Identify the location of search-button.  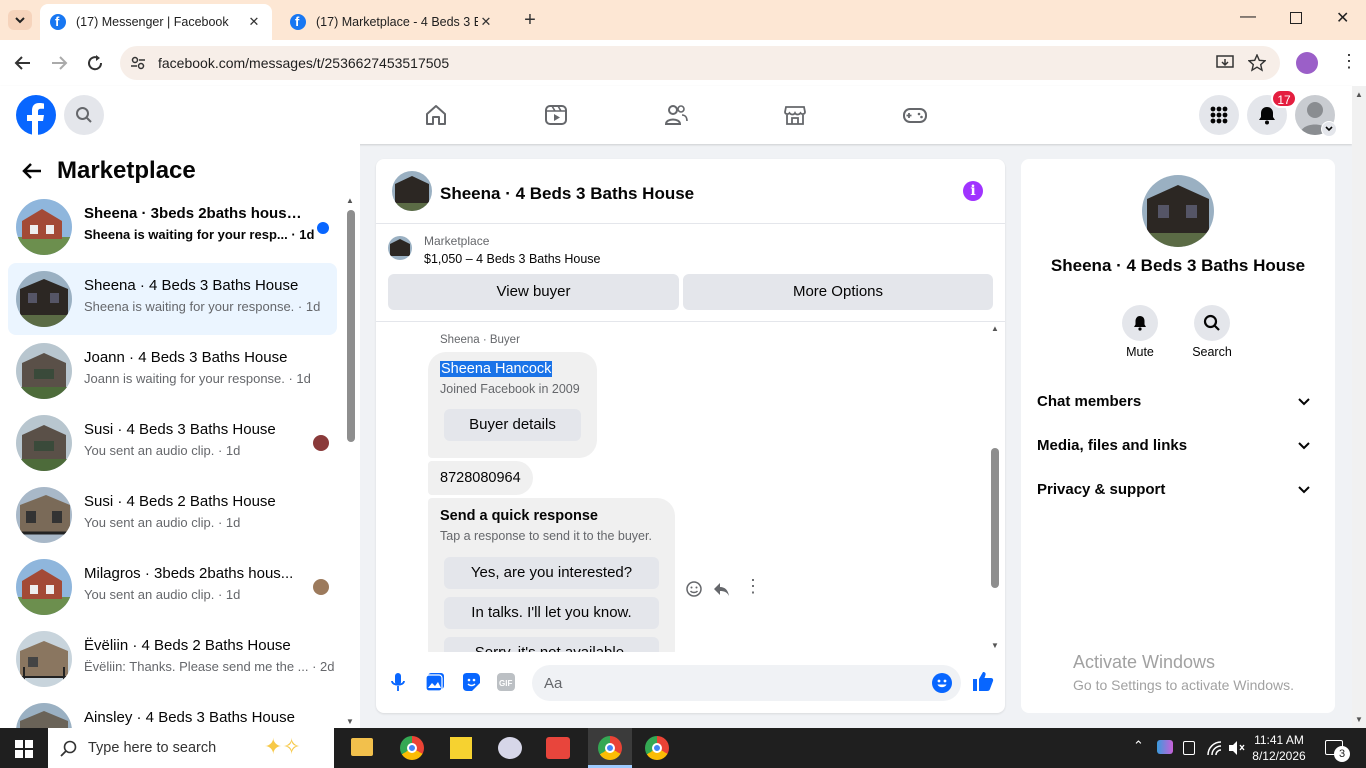
(84, 115).